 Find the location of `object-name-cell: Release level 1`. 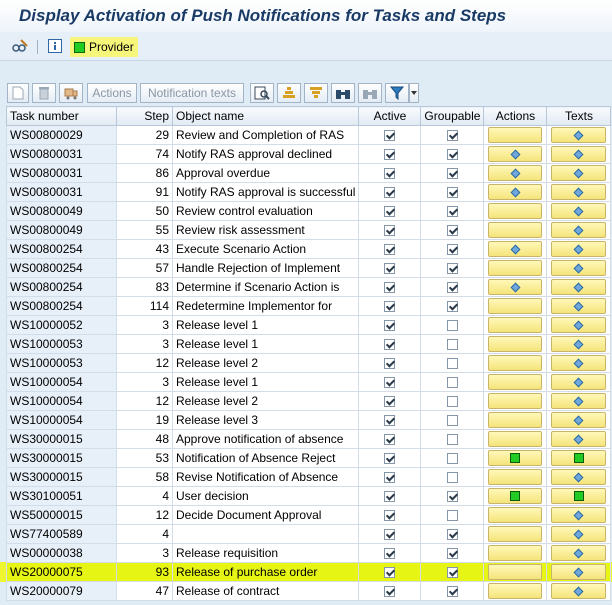

object-name-cell: Release level 1 is located at coordinates (265, 325).